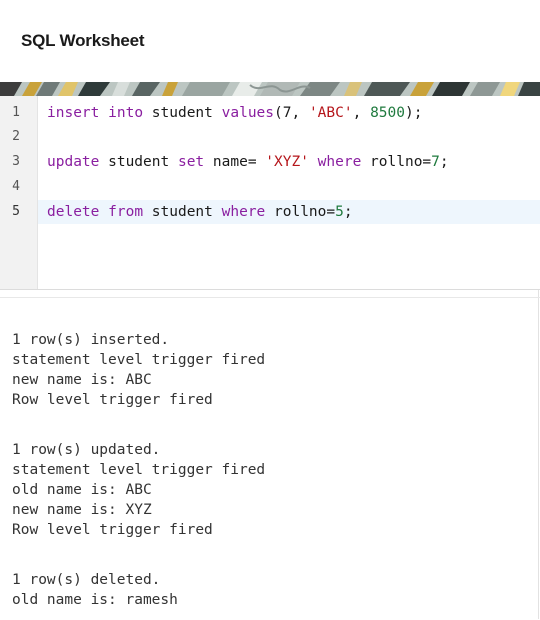  I want to click on line-number: 4, so click(16, 186).